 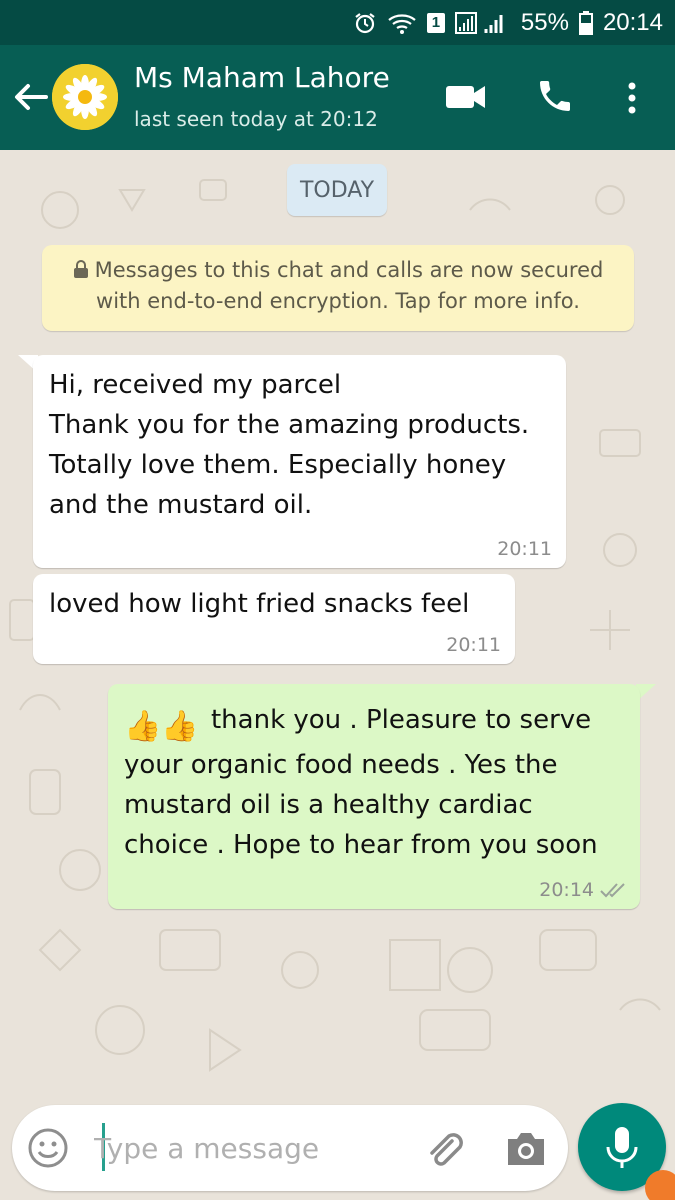 What do you see at coordinates (30, 97) in the screenshot?
I see `back-arrow-icon` at bounding box center [30, 97].